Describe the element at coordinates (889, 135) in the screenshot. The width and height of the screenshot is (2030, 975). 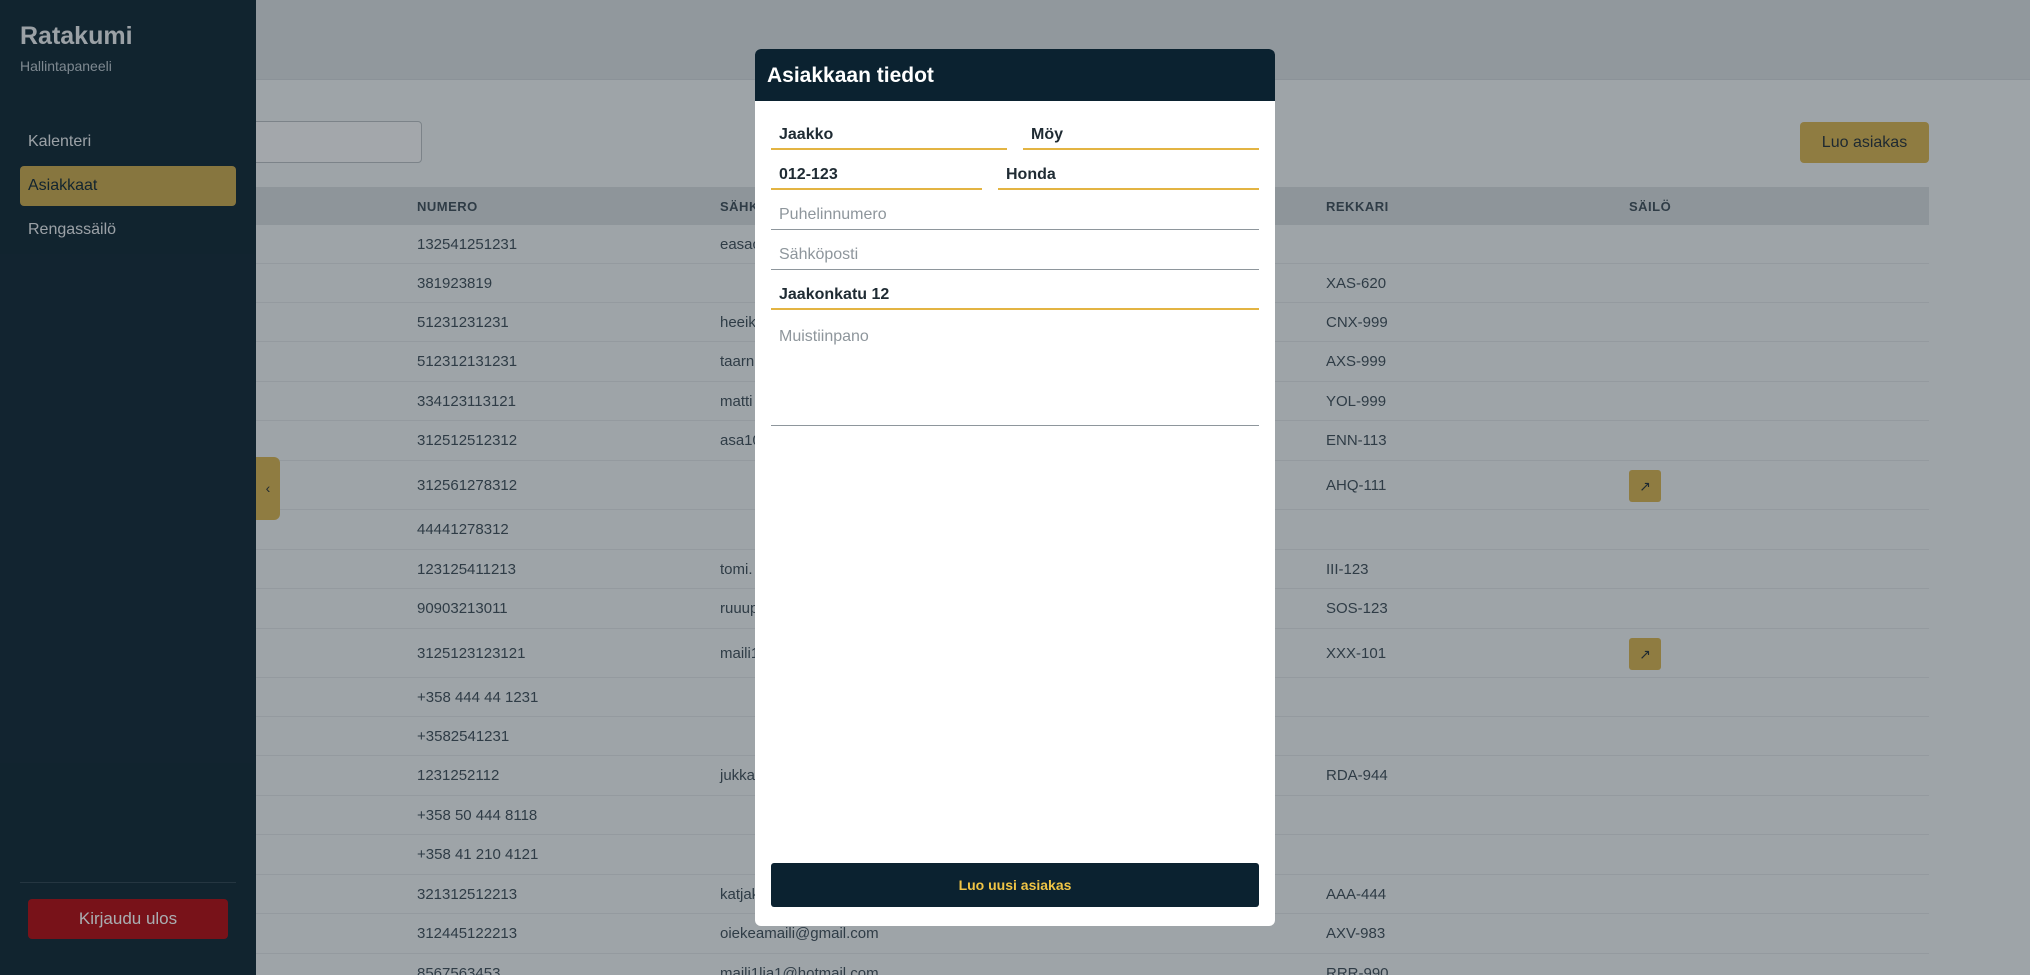
I see `first-name-field: Jaakko` at that location.